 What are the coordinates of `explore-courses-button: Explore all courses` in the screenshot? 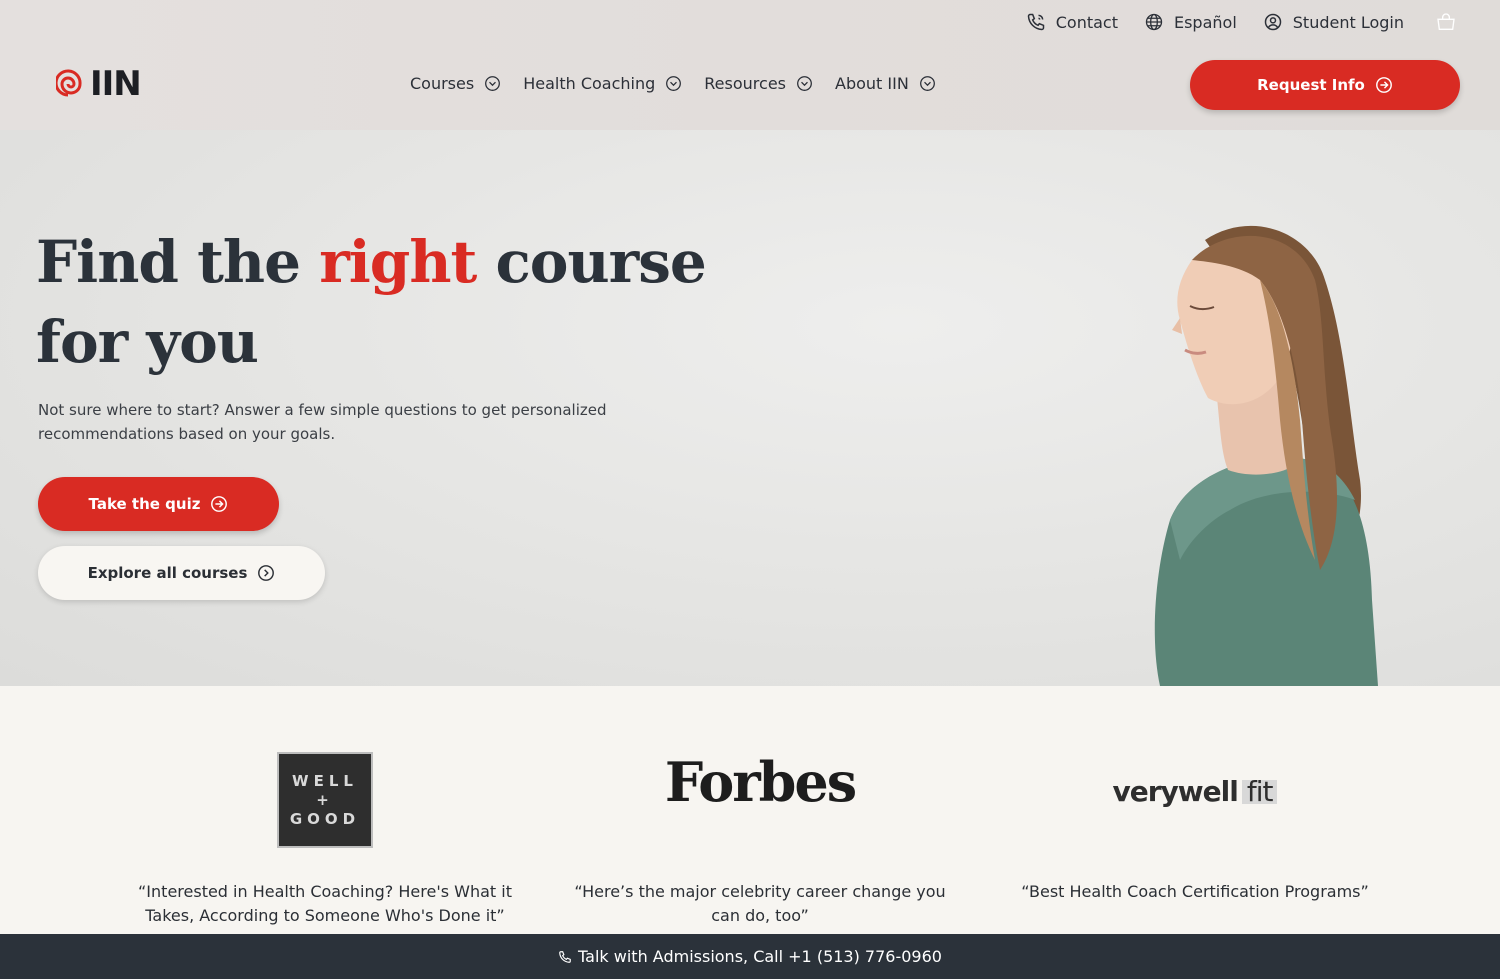 It's located at (181, 573).